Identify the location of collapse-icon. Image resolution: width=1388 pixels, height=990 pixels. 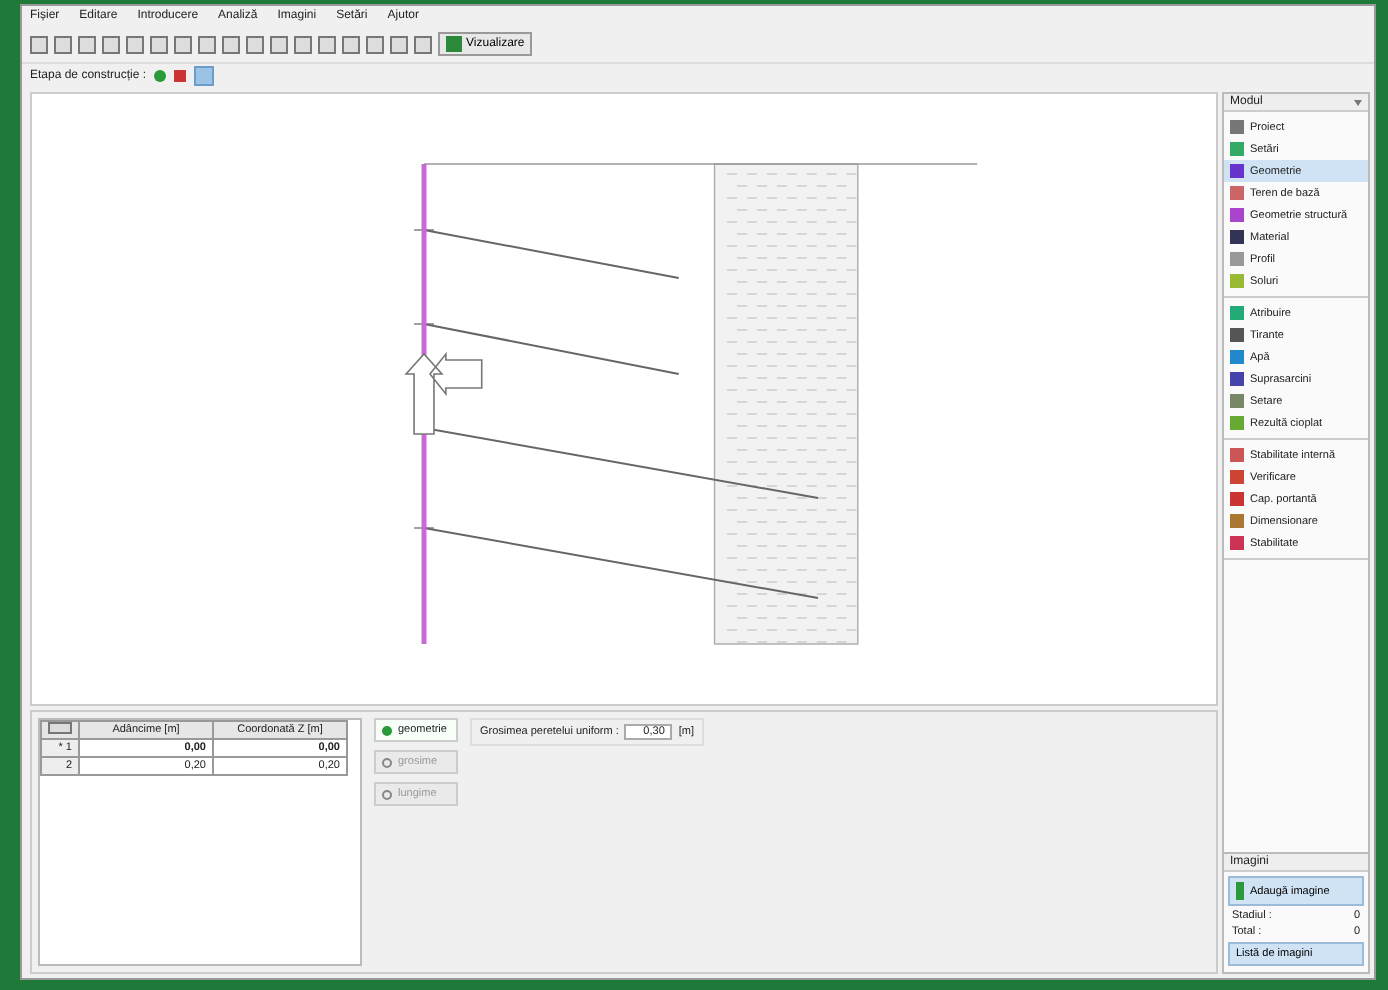
(1358, 102).